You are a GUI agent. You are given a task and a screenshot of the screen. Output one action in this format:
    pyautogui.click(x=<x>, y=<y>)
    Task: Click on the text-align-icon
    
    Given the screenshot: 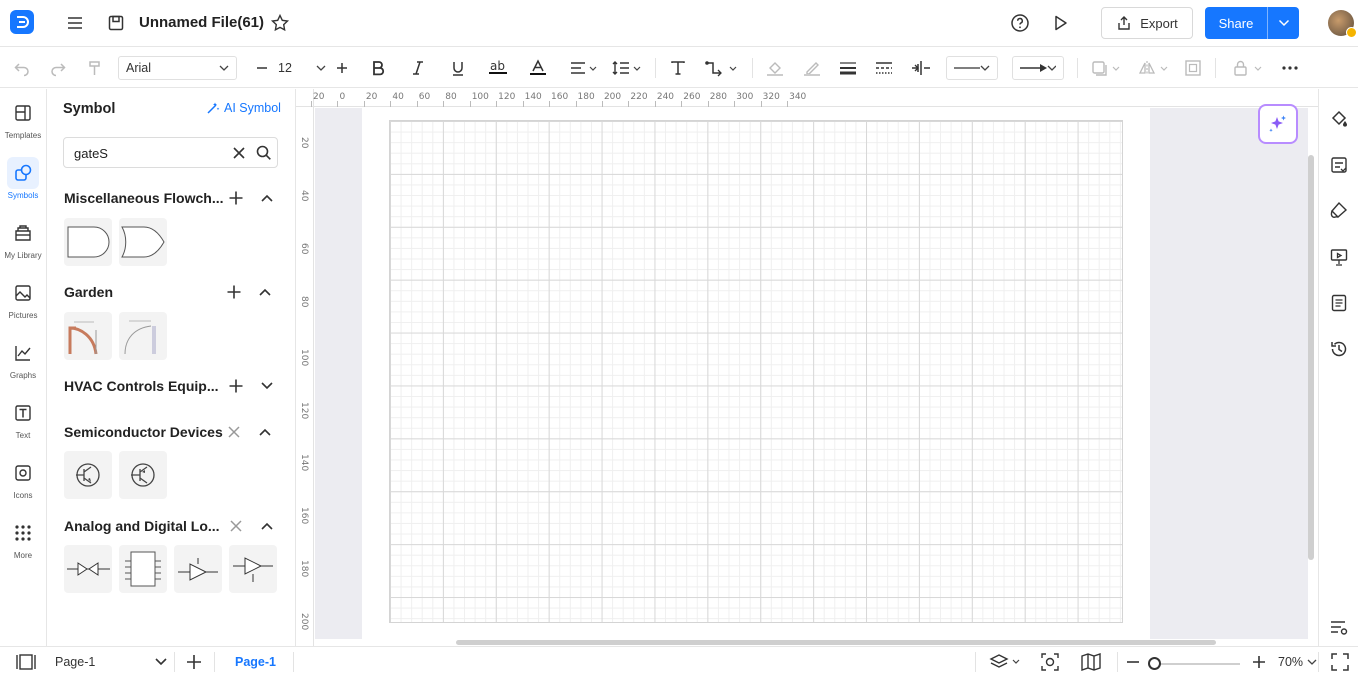 What is the action you would take?
    pyautogui.click(x=584, y=68)
    